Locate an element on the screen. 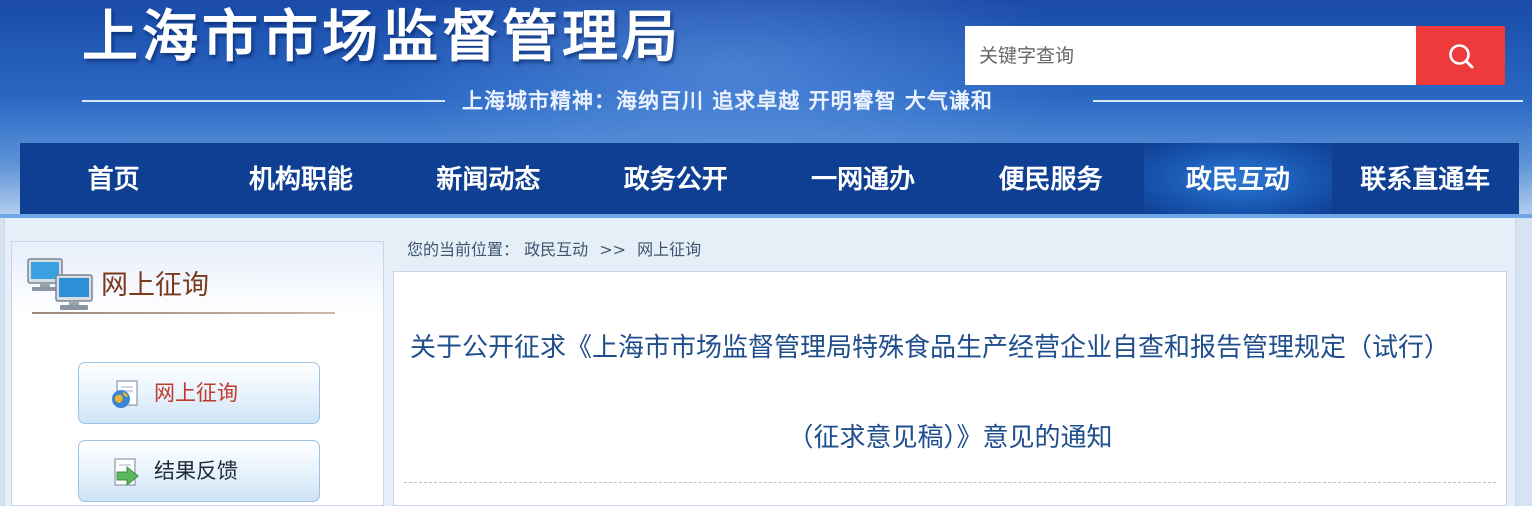  breadcrumb: 您的当前位置： 政民互动 >> 网上征询 is located at coordinates (554, 250).